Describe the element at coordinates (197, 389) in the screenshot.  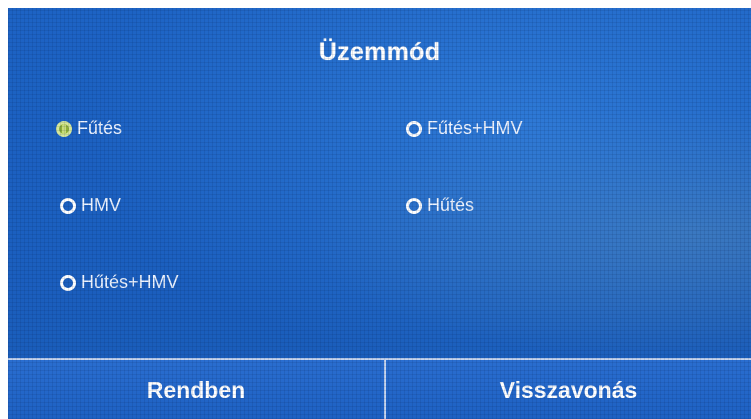
I see `ok-button: Rendben` at that location.